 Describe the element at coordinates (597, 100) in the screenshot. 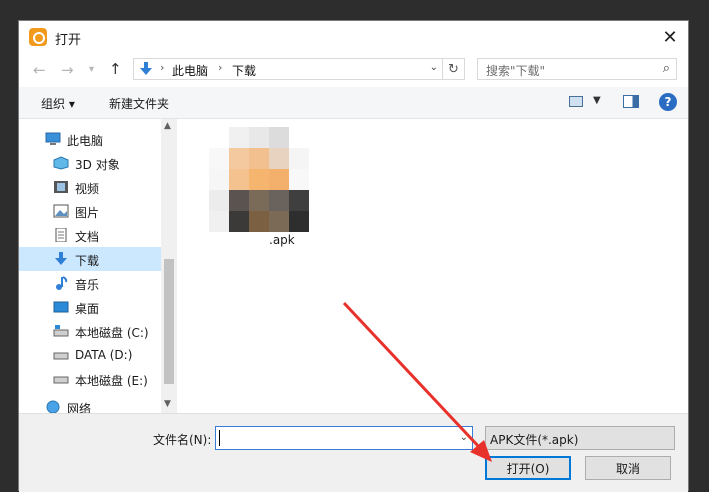

I see `view-options-dropdown-icon: ▼` at that location.